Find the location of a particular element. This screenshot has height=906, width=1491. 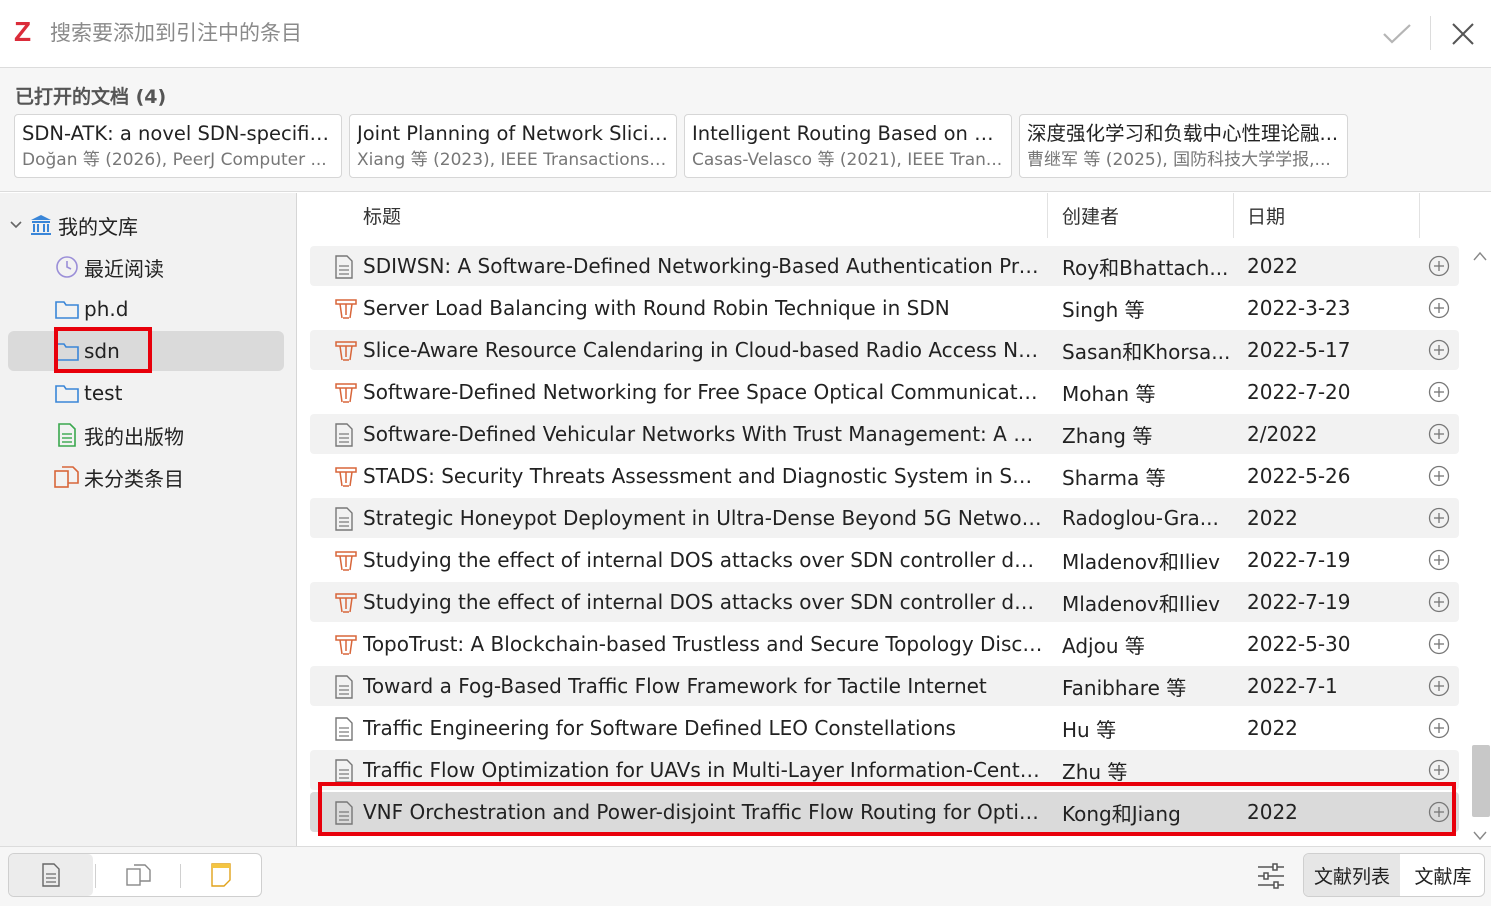

attachment-view-button is located at coordinates (139, 875).